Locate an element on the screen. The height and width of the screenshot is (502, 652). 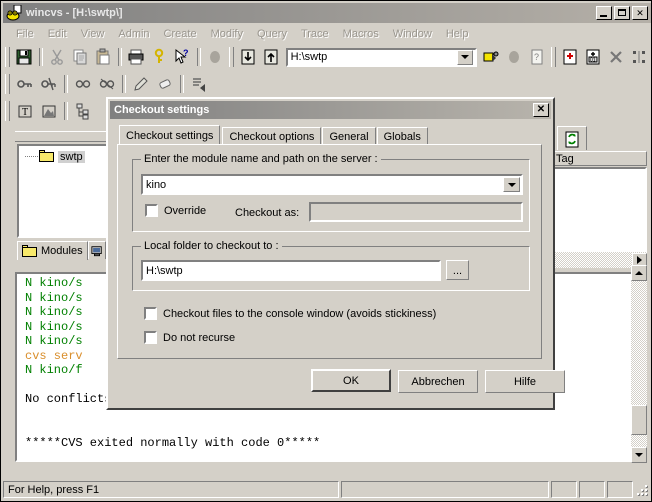
tree-item-swtp: swtp is located at coordinates (69, 156).